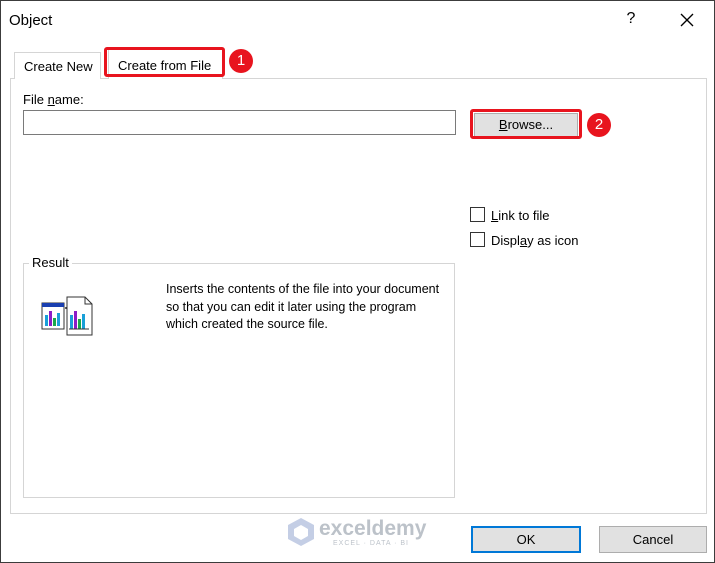 This screenshot has height=563, width=715. I want to click on tab-create-new-label: Create New, so click(58, 66).